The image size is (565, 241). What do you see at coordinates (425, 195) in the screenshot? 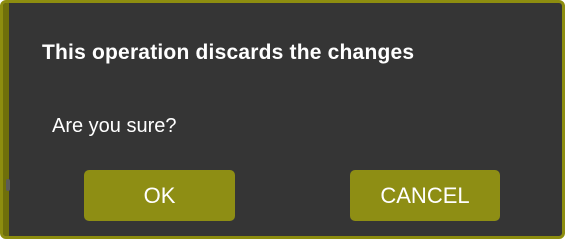
I see `cancel-button: CANCEL` at bounding box center [425, 195].